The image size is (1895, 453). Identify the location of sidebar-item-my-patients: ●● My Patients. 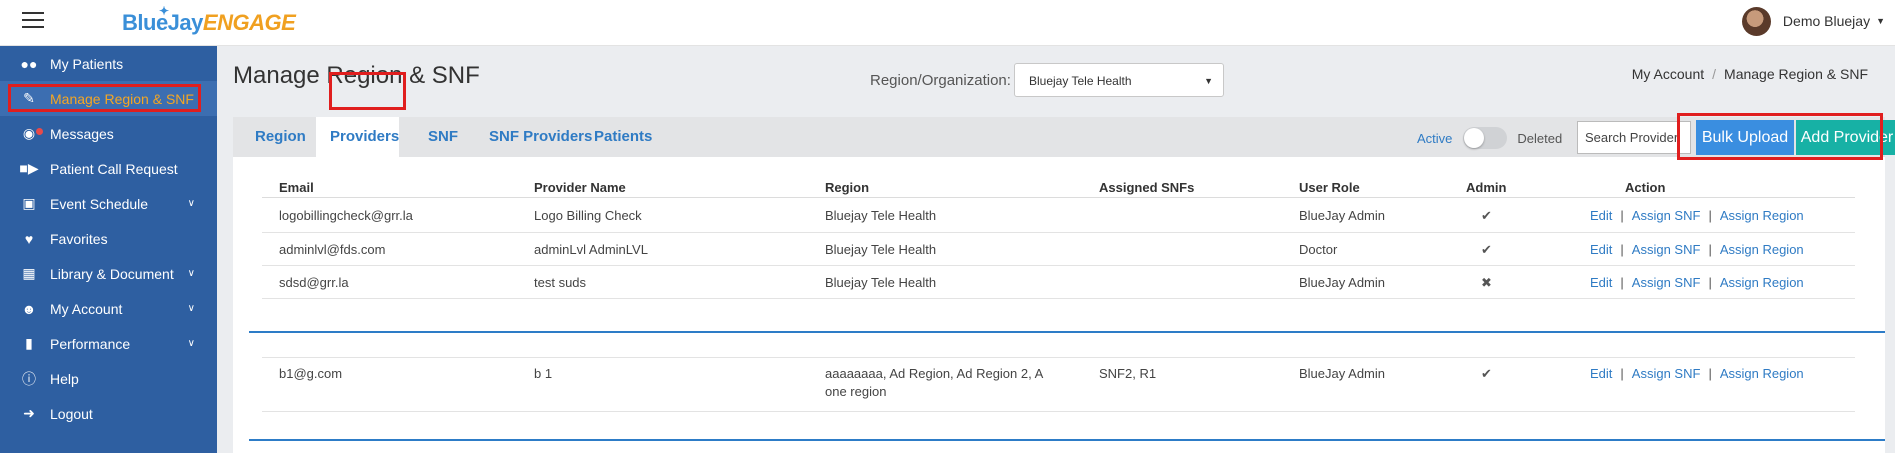
(108, 63).